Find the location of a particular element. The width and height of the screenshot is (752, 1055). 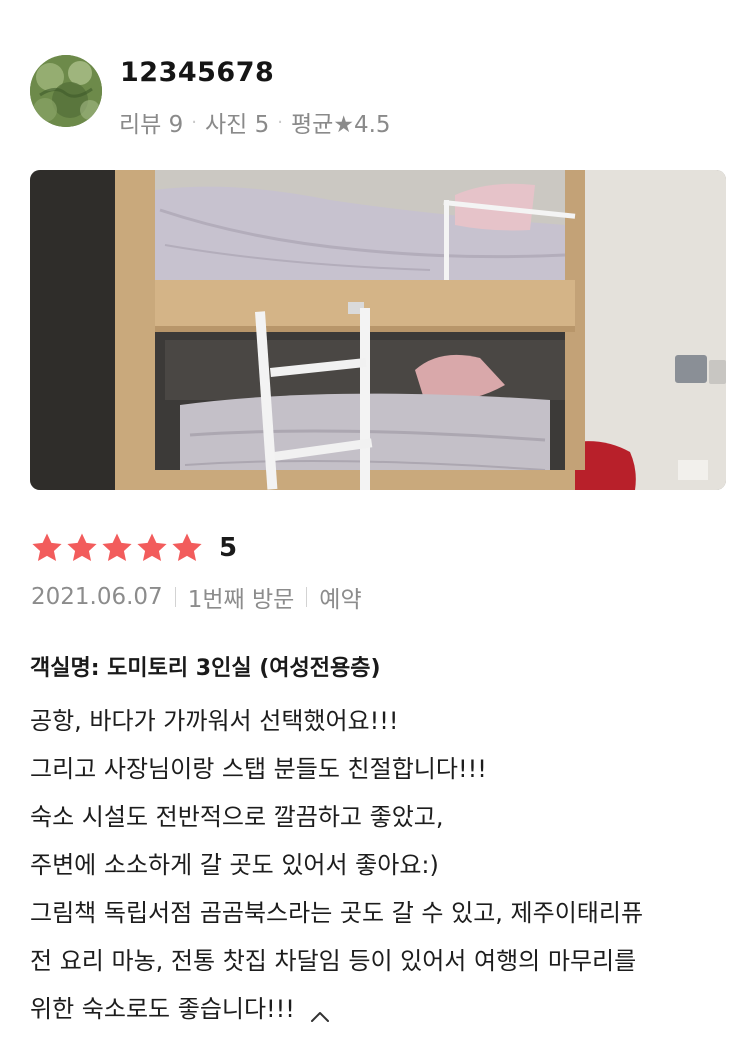

average-rating: 평균★4.5 is located at coordinates (341, 125).